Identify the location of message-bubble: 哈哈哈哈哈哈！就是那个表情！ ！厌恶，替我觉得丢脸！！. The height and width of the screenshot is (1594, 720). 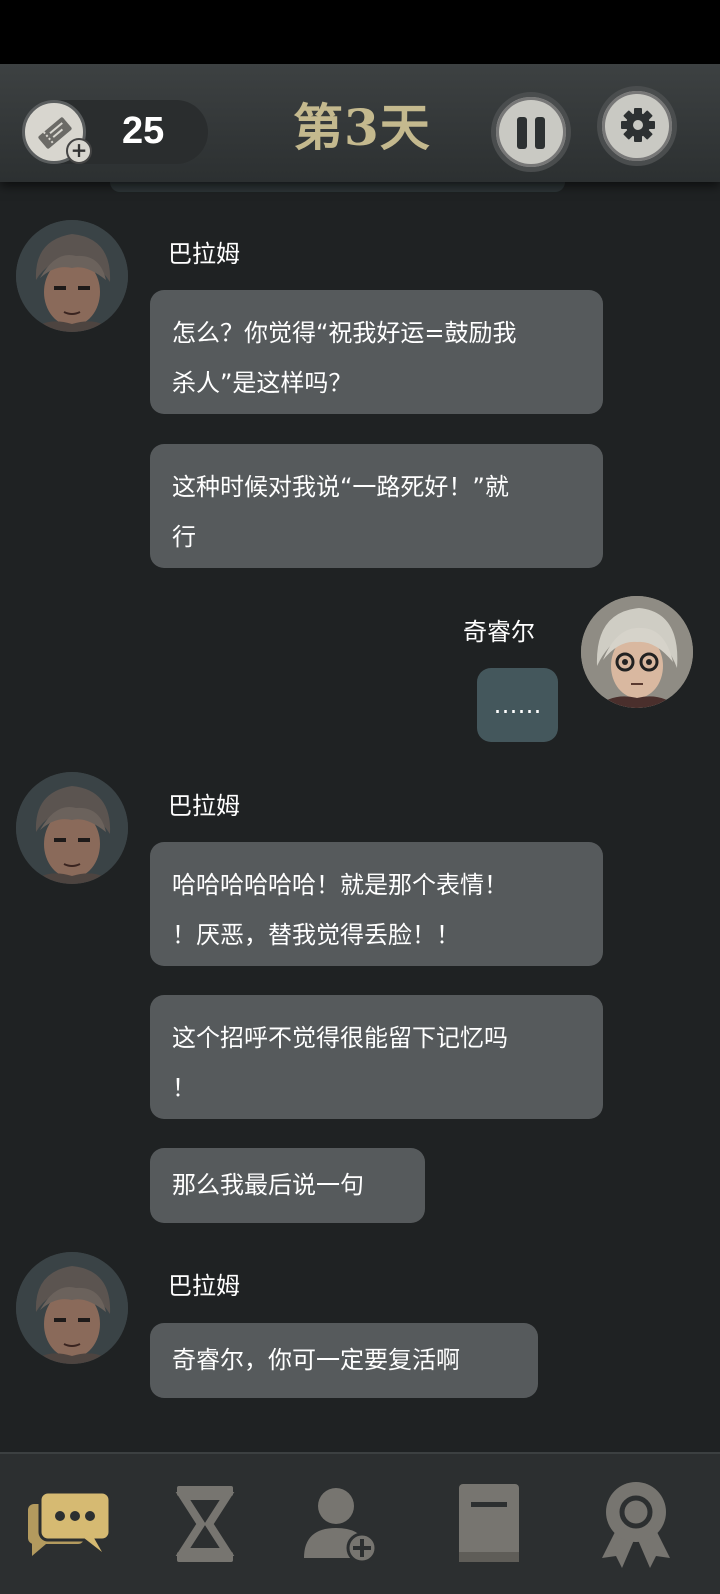
(376, 904).